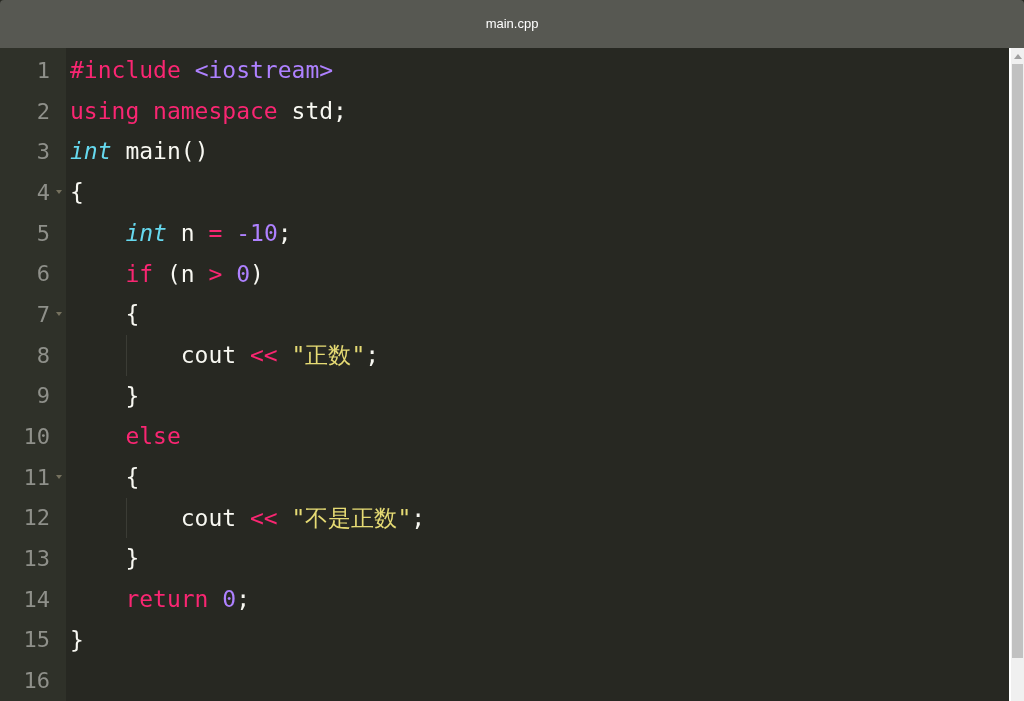 The height and width of the screenshot is (701, 1024). Describe the element at coordinates (1017, 56) in the screenshot. I see `scroll-up-arrow-icon` at that location.